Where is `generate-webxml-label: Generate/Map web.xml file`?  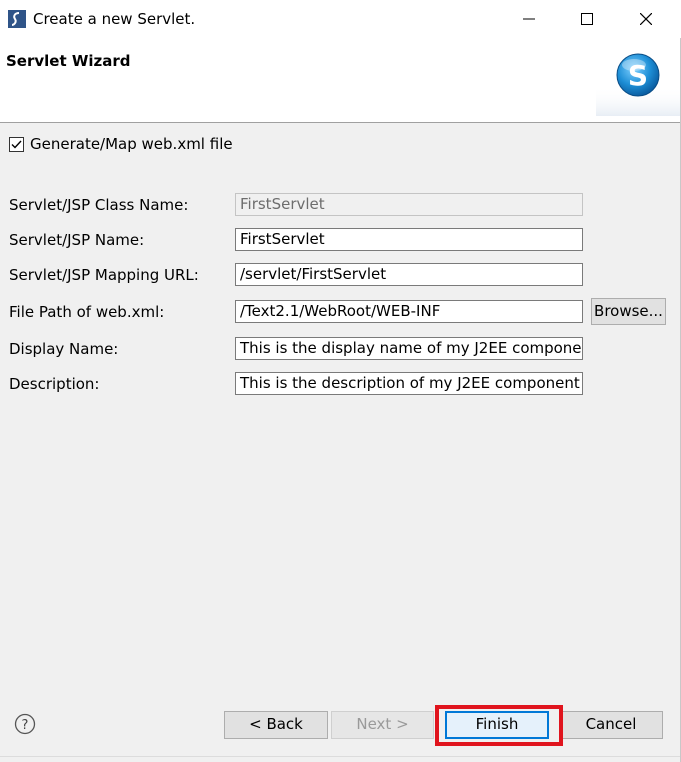
generate-webxml-label: Generate/Map web.xml file is located at coordinates (131, 144).